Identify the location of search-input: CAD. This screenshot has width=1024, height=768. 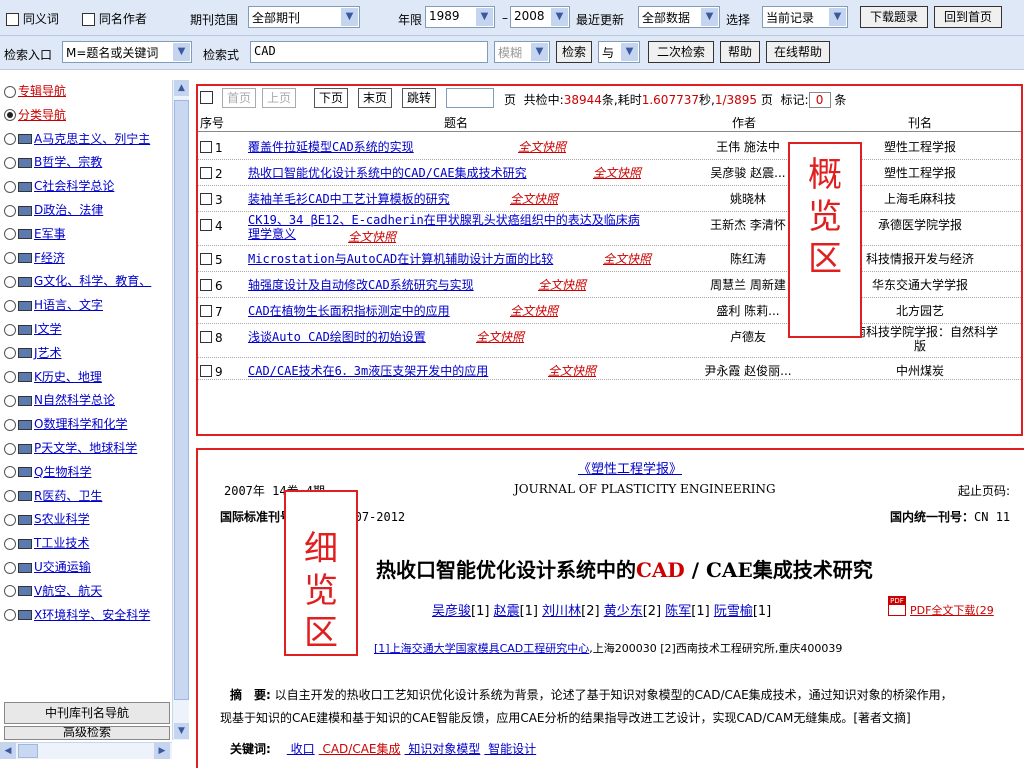
(369, 52).